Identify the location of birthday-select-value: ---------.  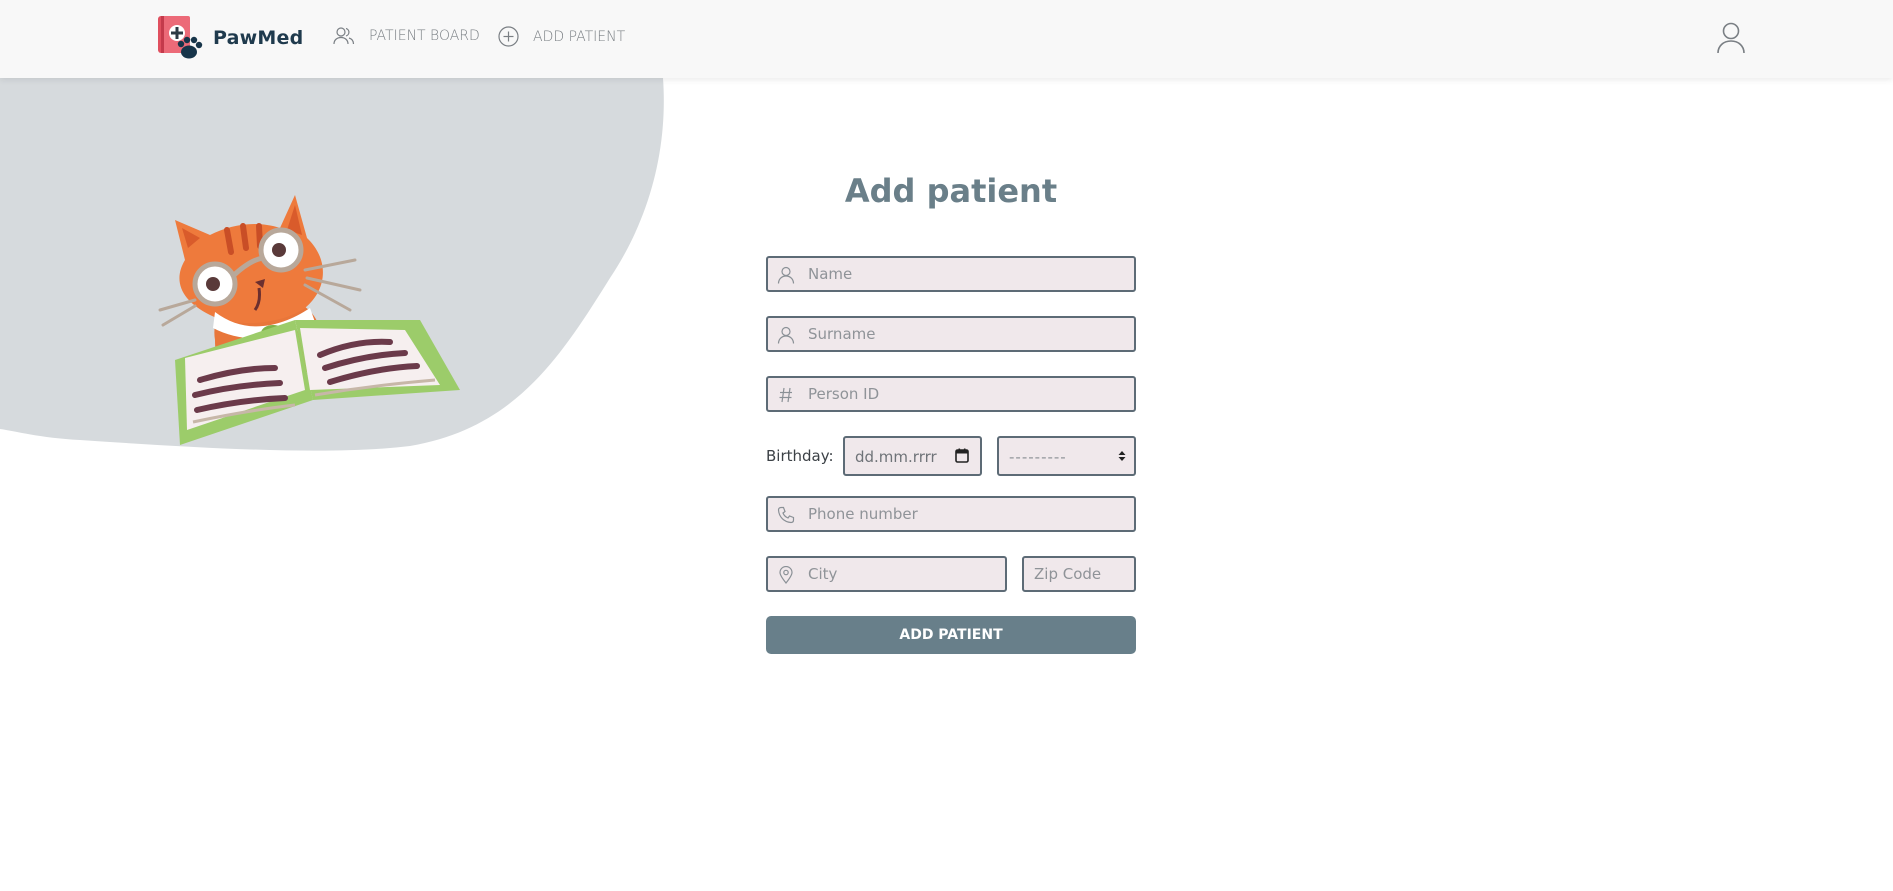
(1038, 457).